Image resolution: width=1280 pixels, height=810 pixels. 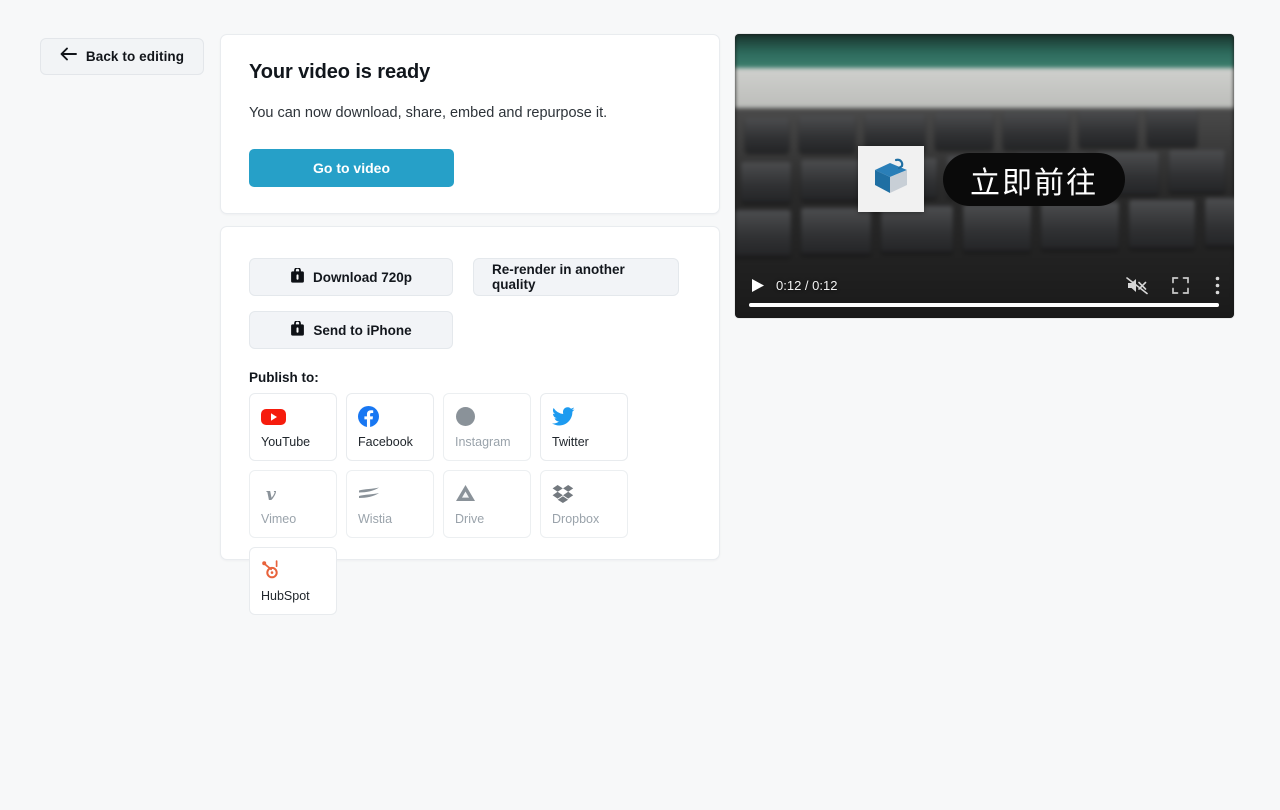 I want to click on publish-tile-label: Drive, so click(x=470, y=518).